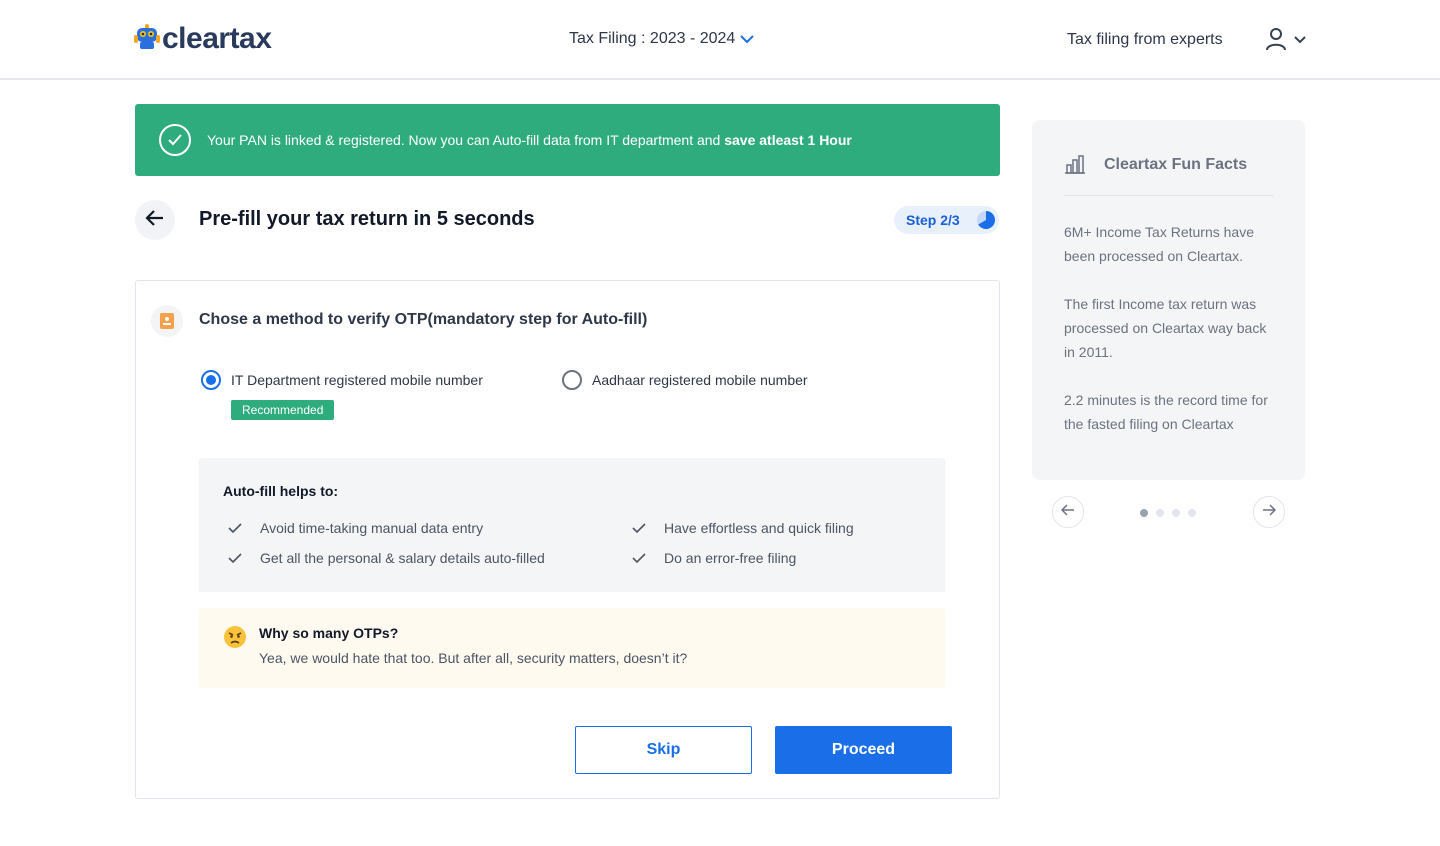 The width and height of the screenshot is (1440, 846). I want to click on radio-unselected-icon, so click(572, 380).